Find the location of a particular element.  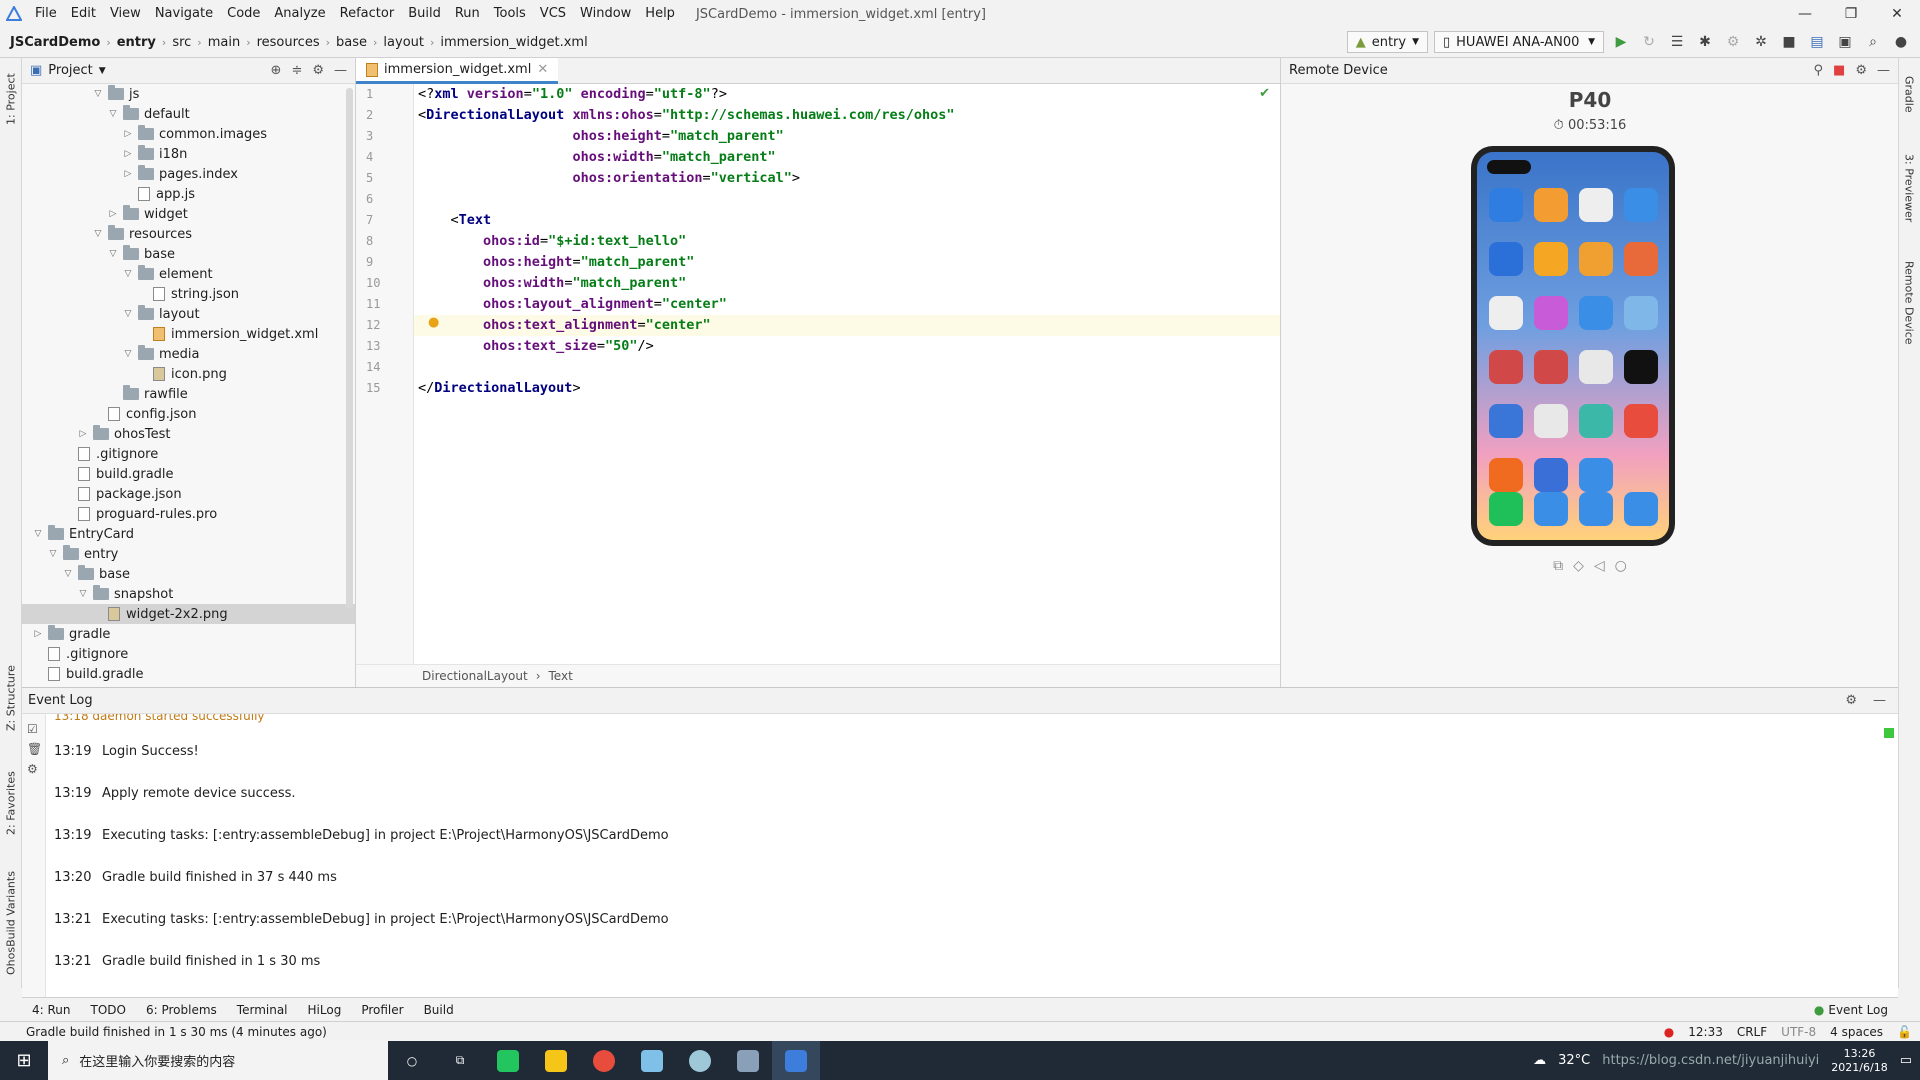

menu-run: Run is located at coordinates (467, 14).